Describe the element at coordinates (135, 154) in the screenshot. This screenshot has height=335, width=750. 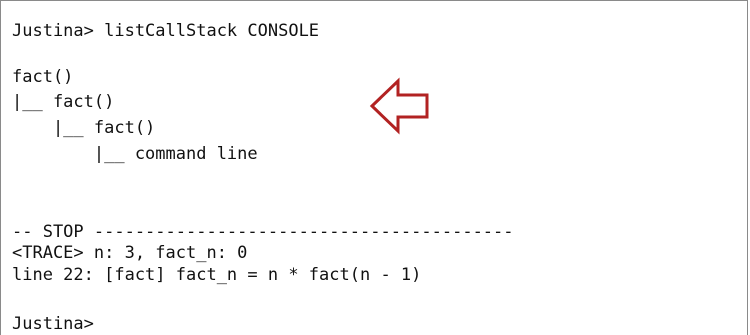
I see `call-stack-line-4: |__ command line` at that location.